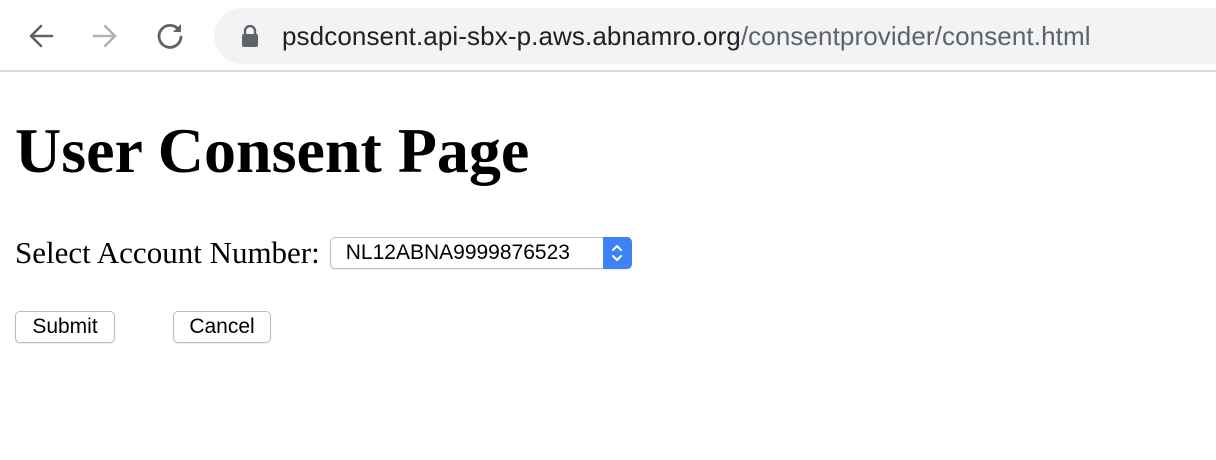 The height and width of the screenshot is (460, 1216). What do you see at coordinates (617, 253) in the screenshot?
I see `select-arrows-icon` at bounding box center [617, 253].